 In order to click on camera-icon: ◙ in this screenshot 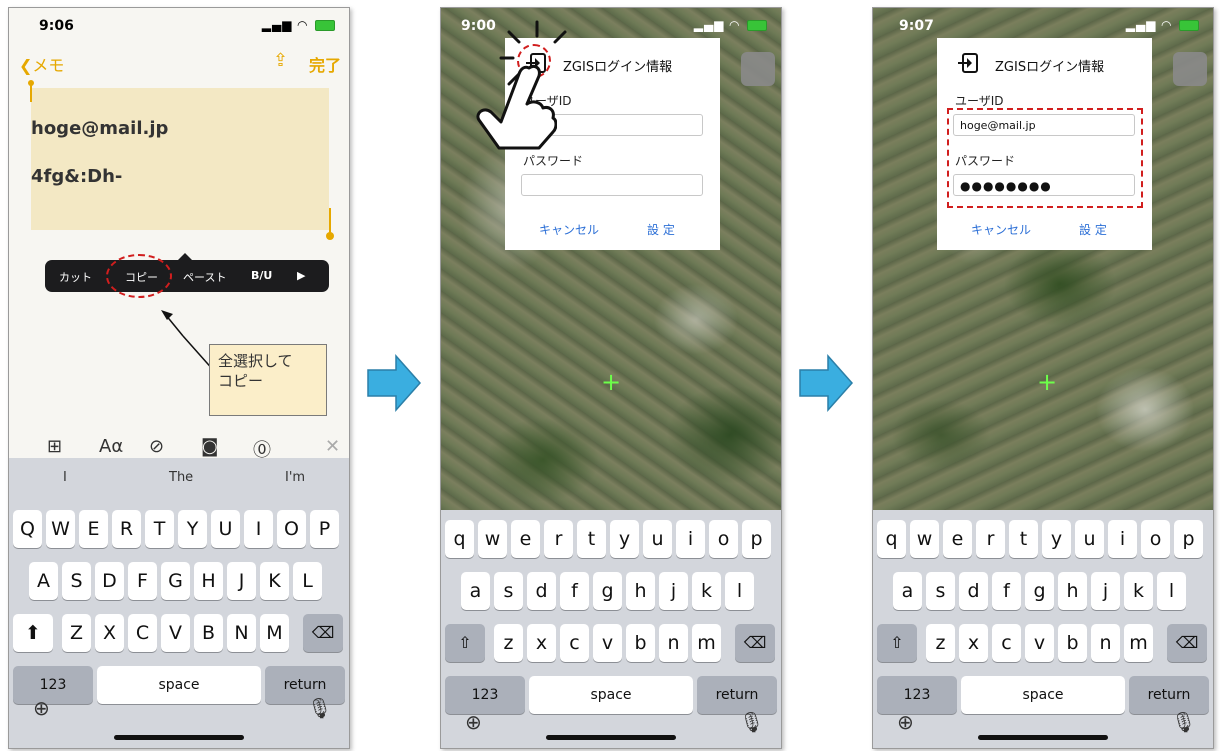, I will do `click(209, 446)`.